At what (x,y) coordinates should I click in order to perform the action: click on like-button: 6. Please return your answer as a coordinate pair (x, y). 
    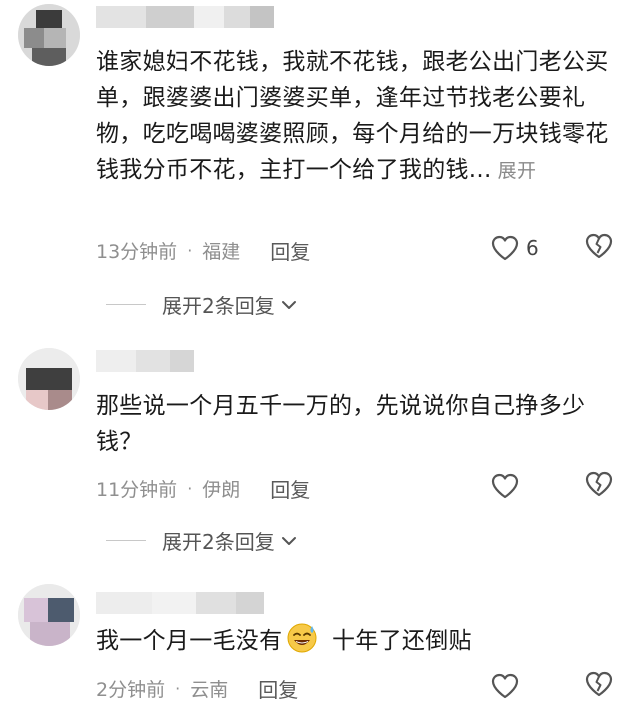
    Looking at the image, I should click on (515, 248).